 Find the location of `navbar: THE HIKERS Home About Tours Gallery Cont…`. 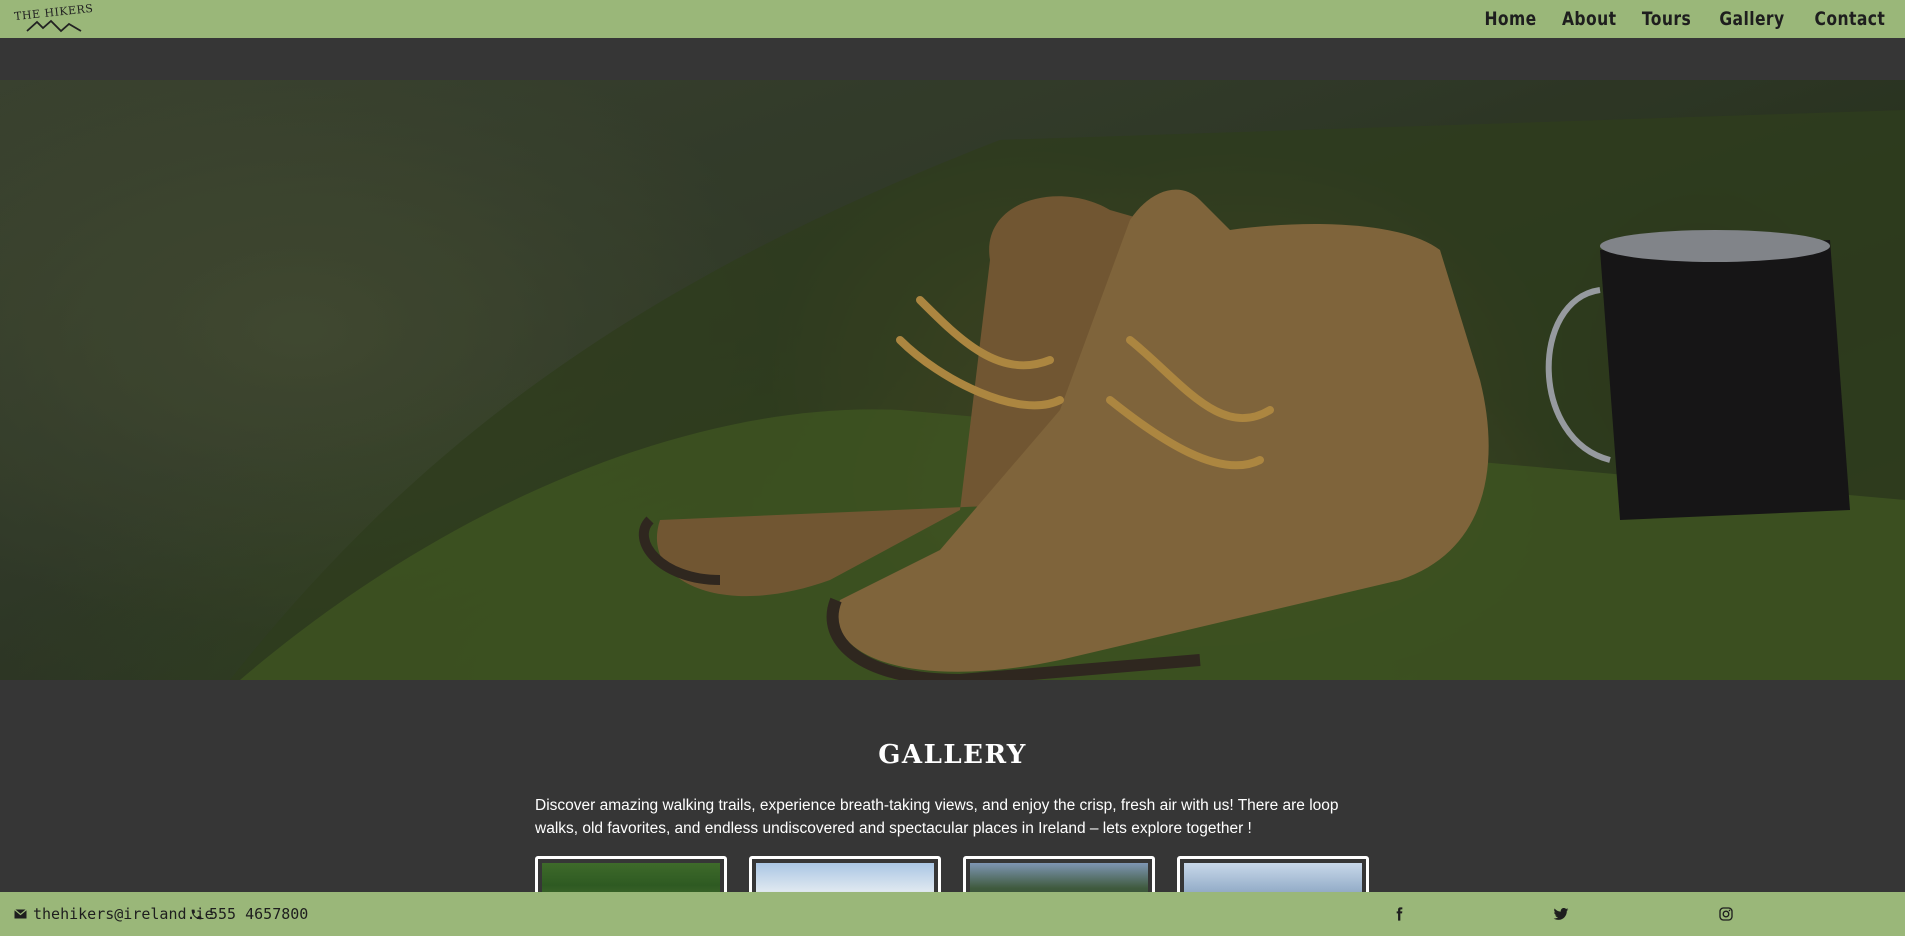

navbar: THE HIKERS Home About Tours Gallery Cont… is located at coordinates (952, 19).